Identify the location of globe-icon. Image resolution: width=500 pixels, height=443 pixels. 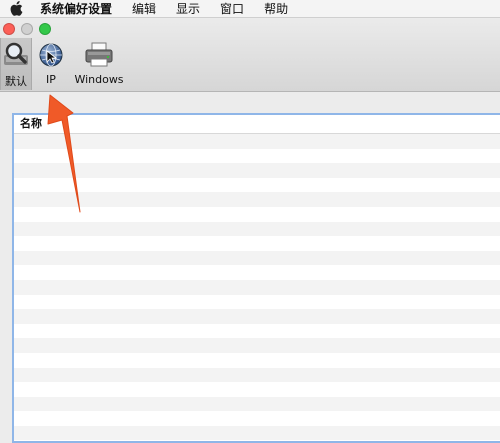
(51, 55).